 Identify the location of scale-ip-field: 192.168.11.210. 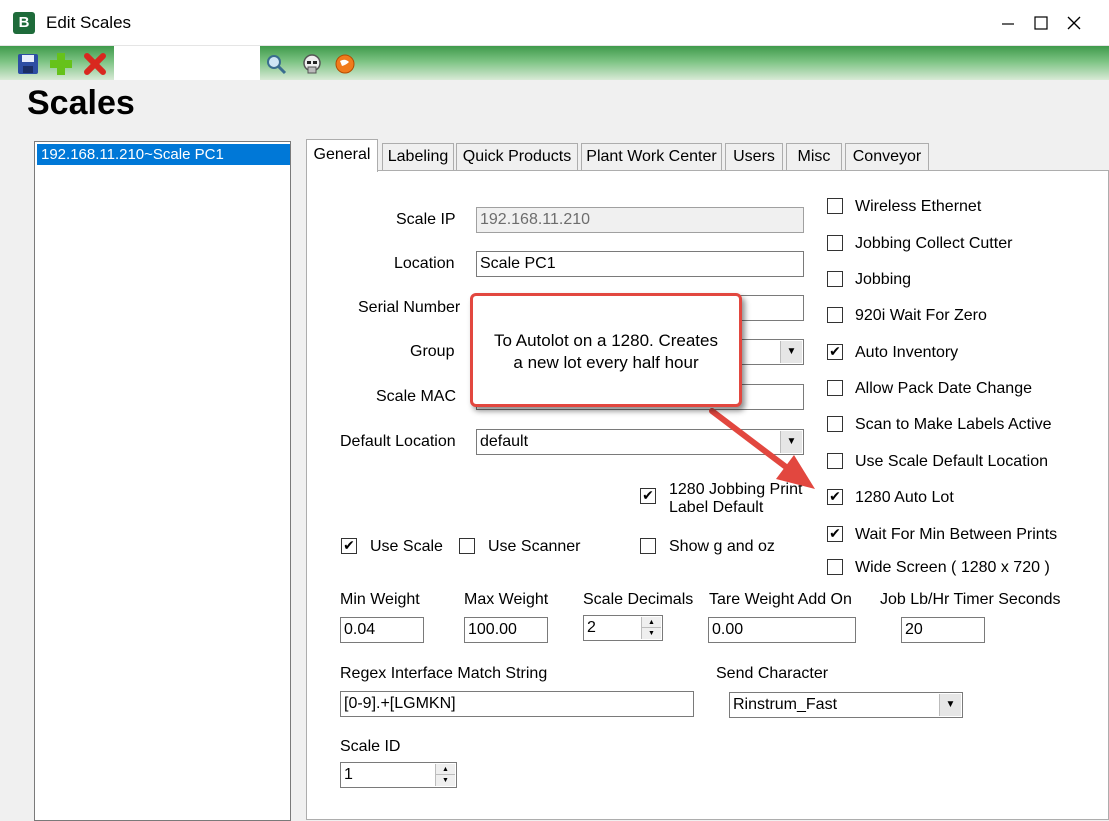
(640, 220).